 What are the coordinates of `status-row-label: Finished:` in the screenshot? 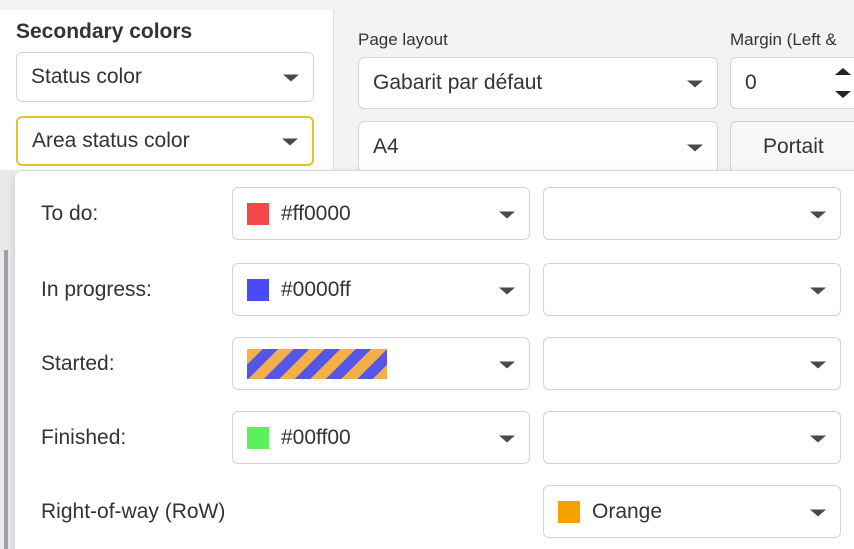 It's located at (84, 437).